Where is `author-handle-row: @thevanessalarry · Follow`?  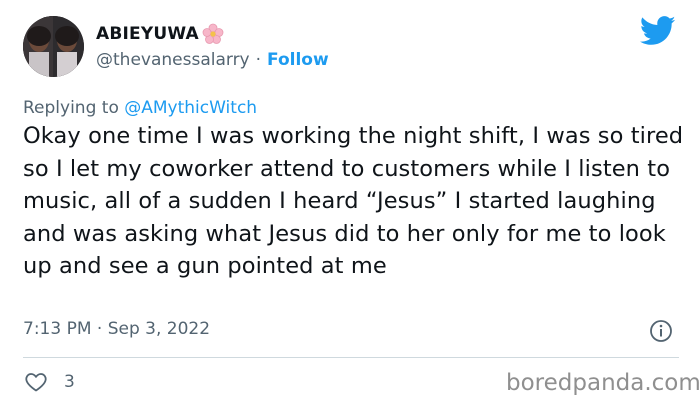
author-handle-row: @thevanessalarry · Follow is located at coordinates (212, 60).